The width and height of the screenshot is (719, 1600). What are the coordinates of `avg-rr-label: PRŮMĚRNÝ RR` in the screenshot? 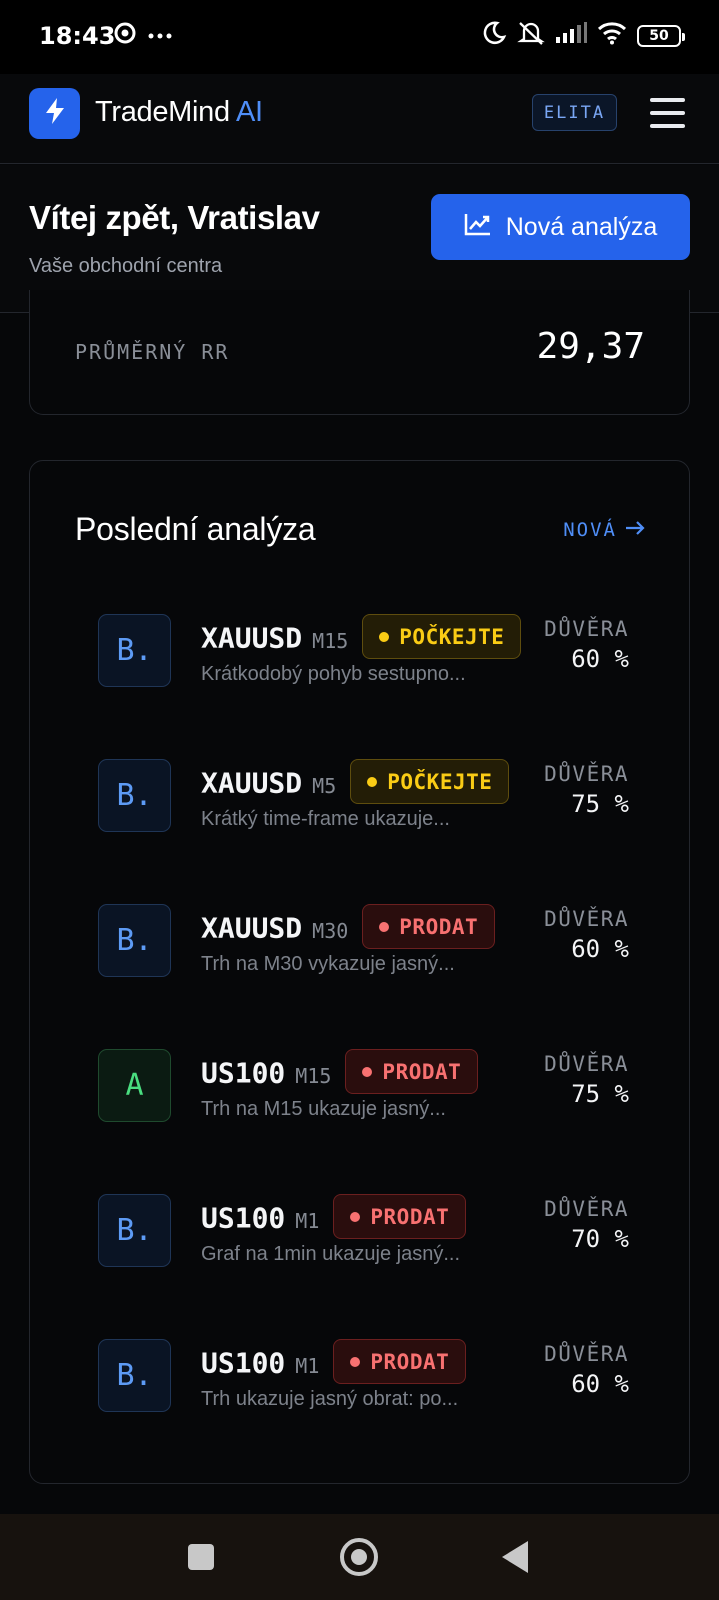 It's located at (152, 352).